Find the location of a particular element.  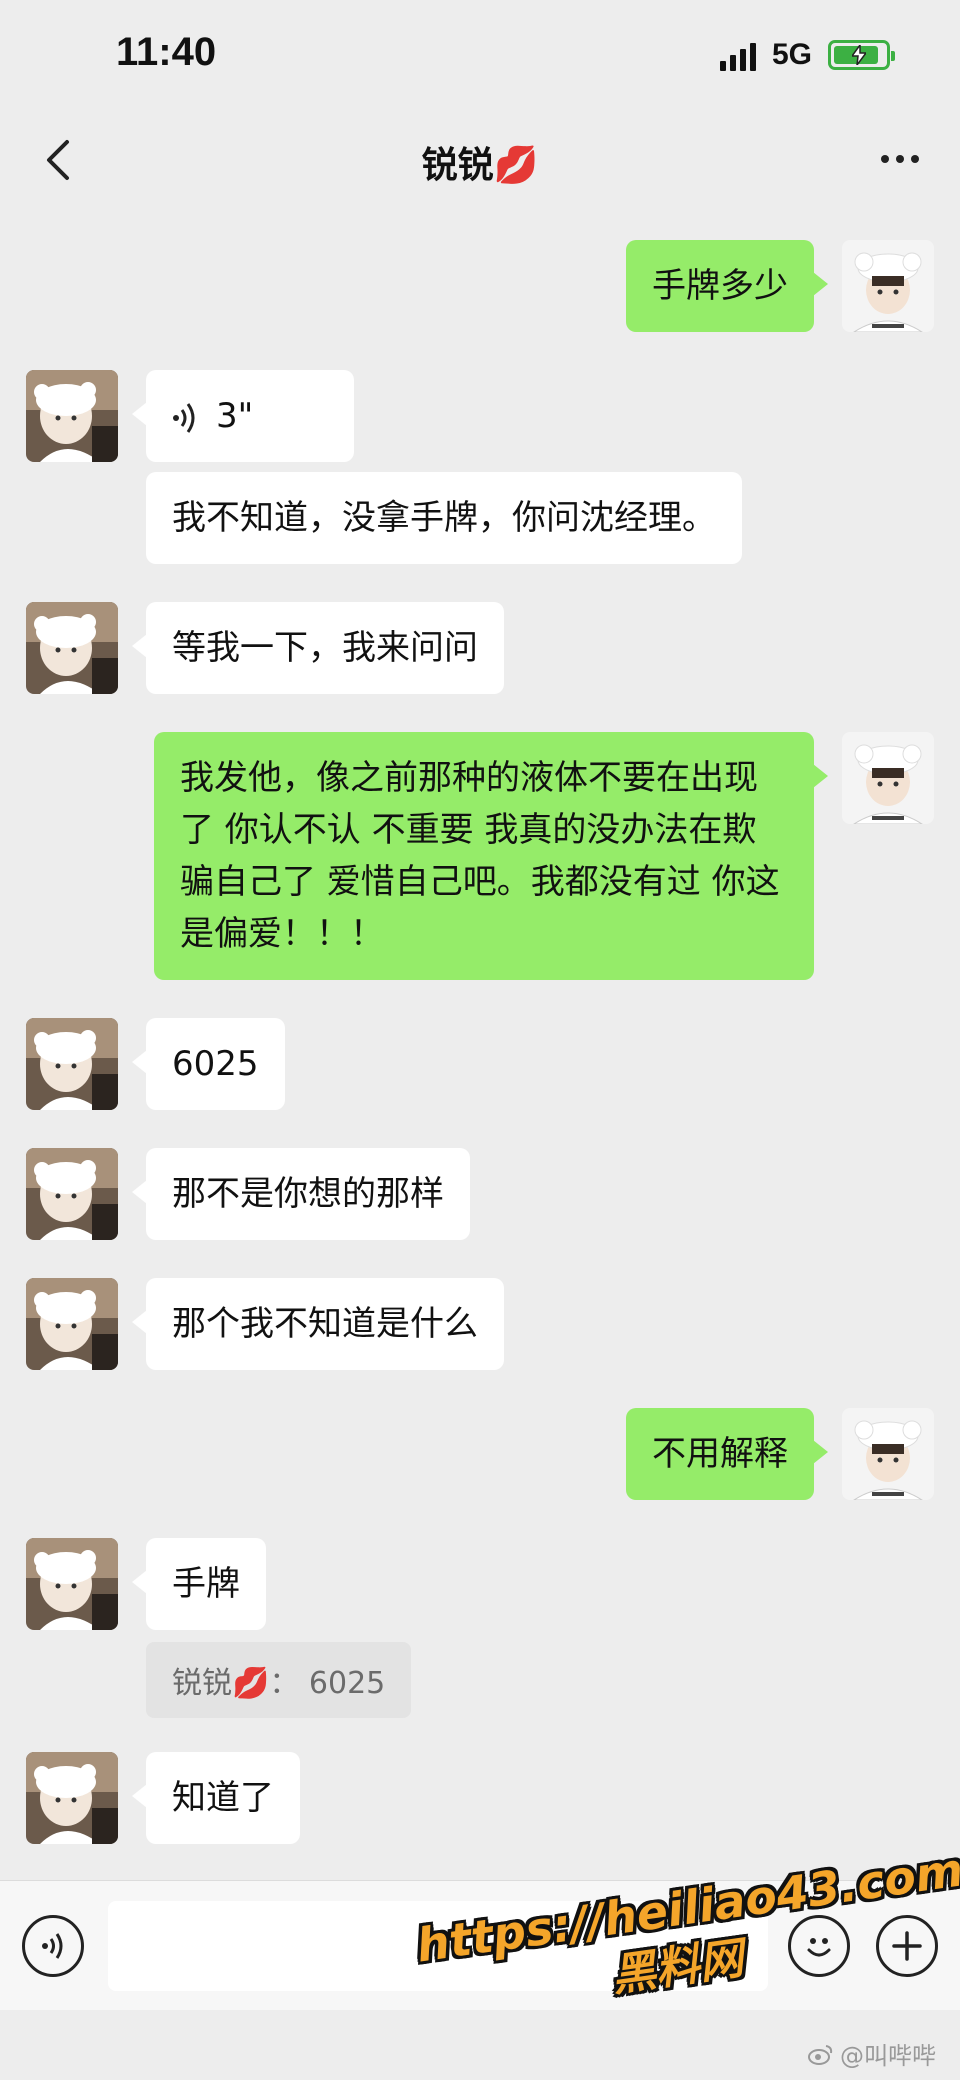

battery-icon is located at coordinates (861, 55).